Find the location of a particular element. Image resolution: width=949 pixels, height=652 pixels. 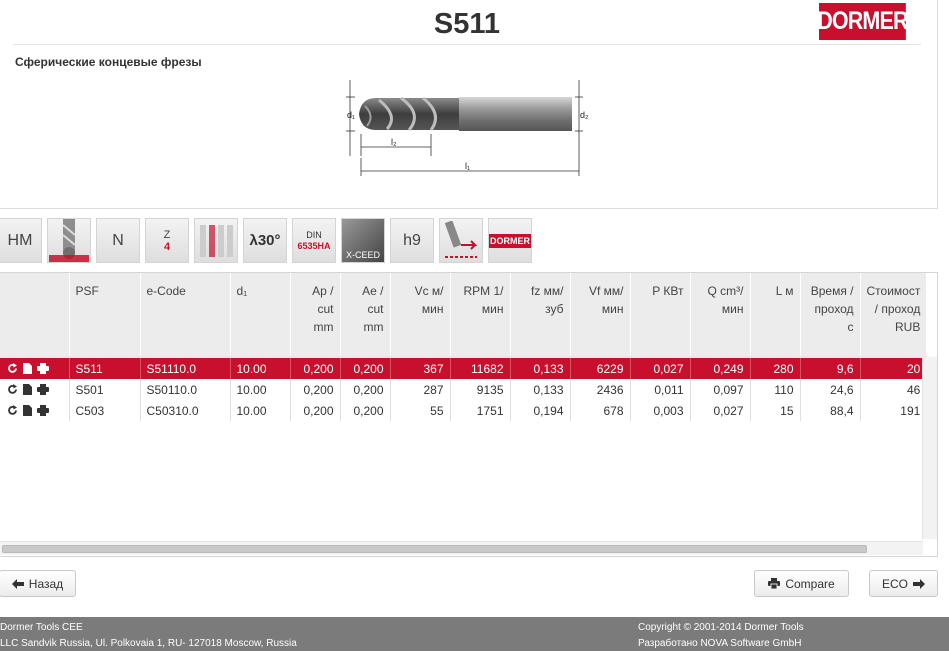

col-p: P КВт is located at coordinates (660, 314).